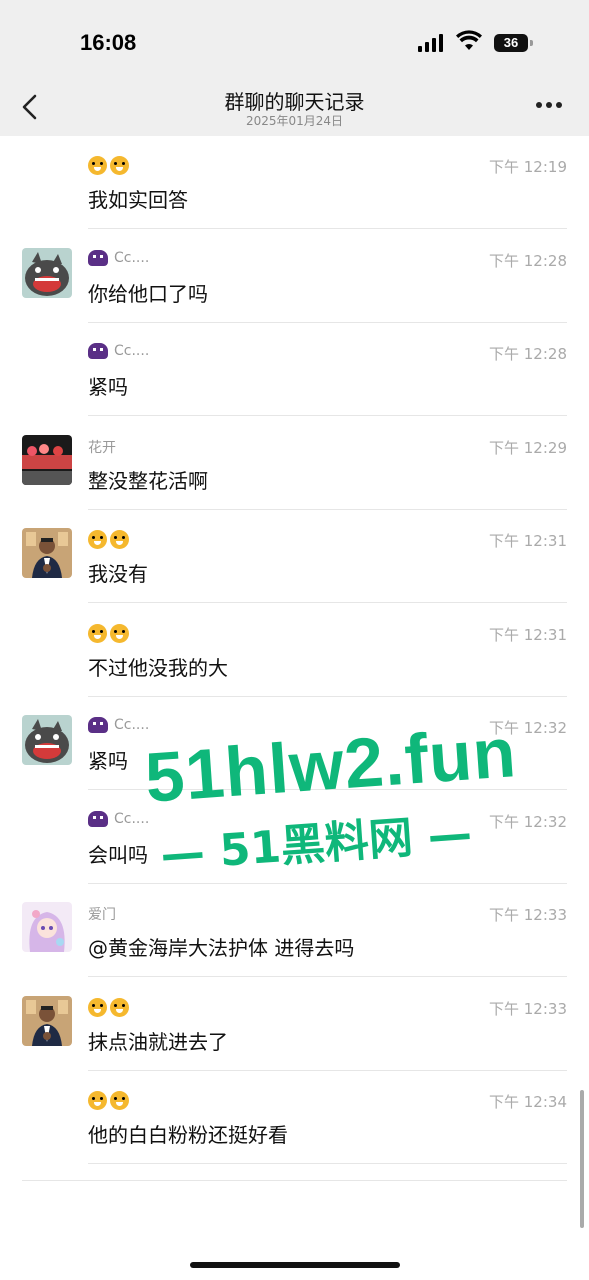  Describe the element at coordinates (138, 200) in the screenshot. I see `message-text: 我如实回答` at that location.